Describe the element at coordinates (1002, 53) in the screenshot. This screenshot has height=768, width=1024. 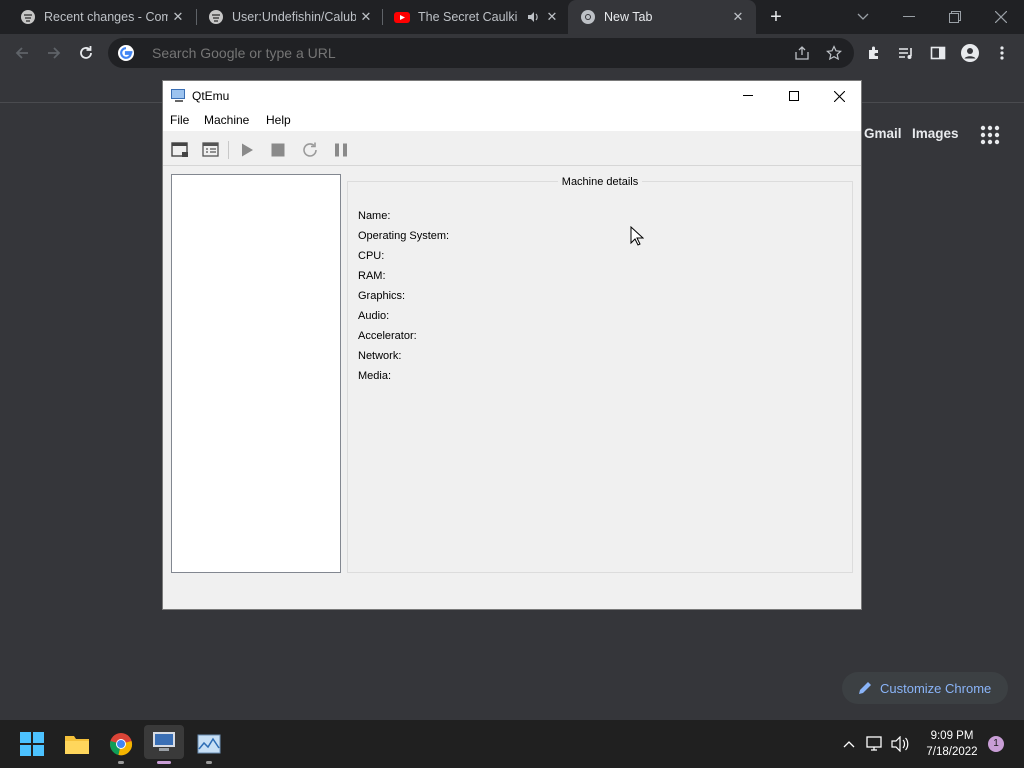
I see `chrome-menu-icon` at that location.